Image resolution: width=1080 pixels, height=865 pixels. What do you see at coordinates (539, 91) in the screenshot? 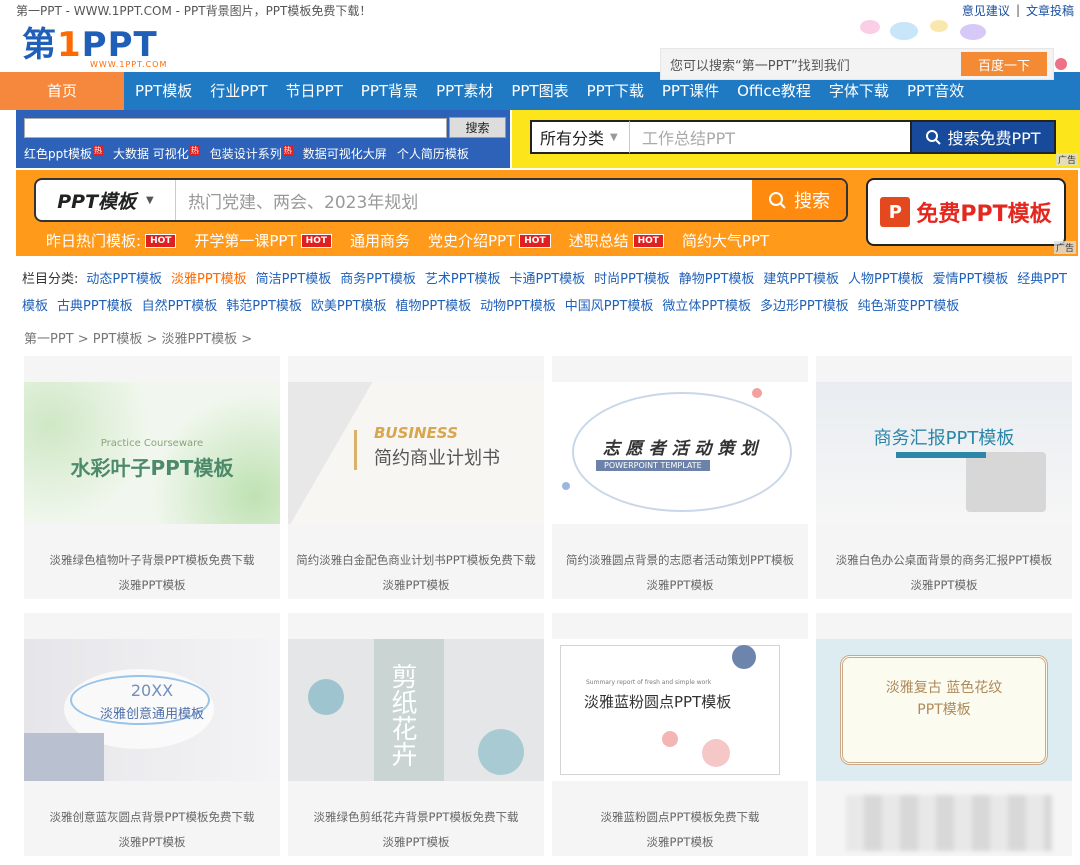
I see `nav-item-6: PPT图表` at bounding box center [539, 91].